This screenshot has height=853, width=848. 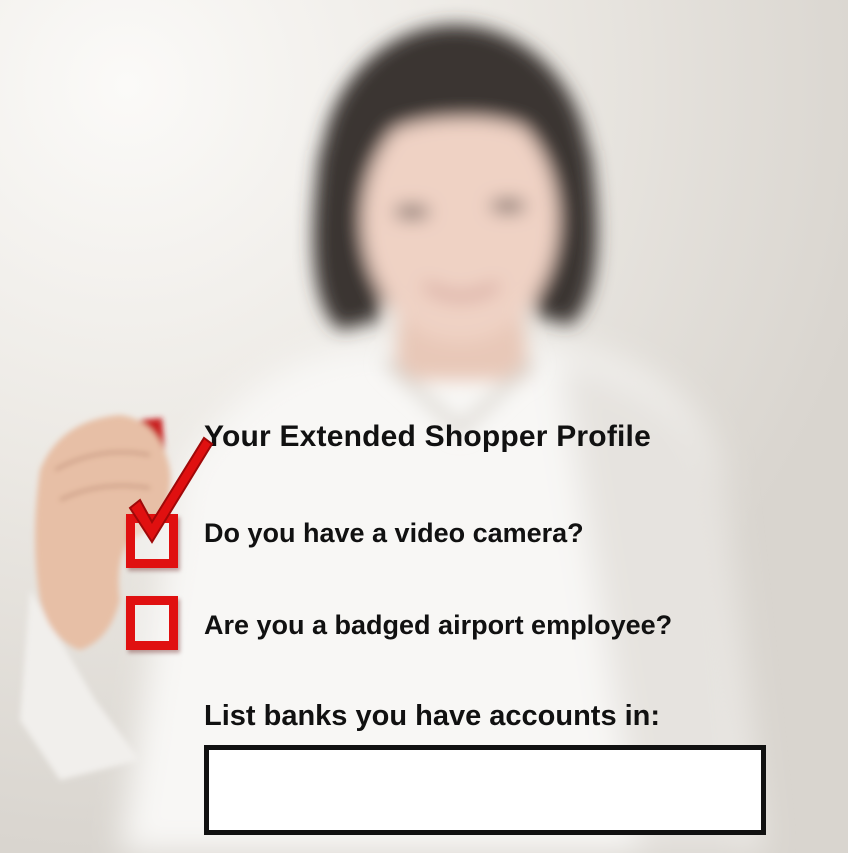 I want to click on airport-employee-checkbox, so click(x=152, y=623).